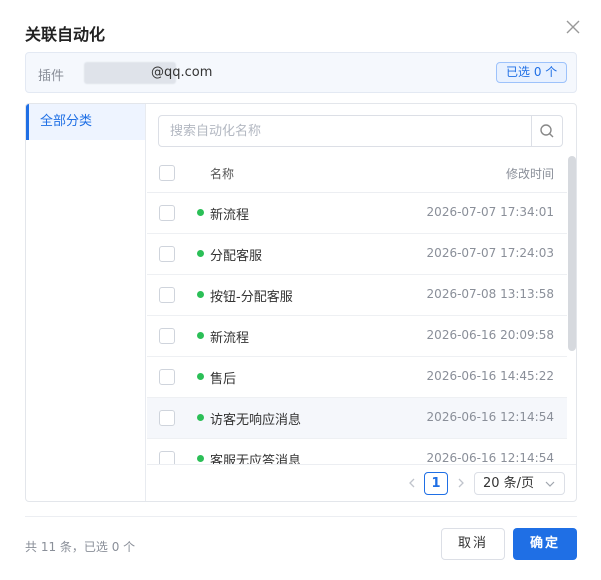 This screenshot has width=601, height=580. I want to click on search-icon, so click(547, 131).